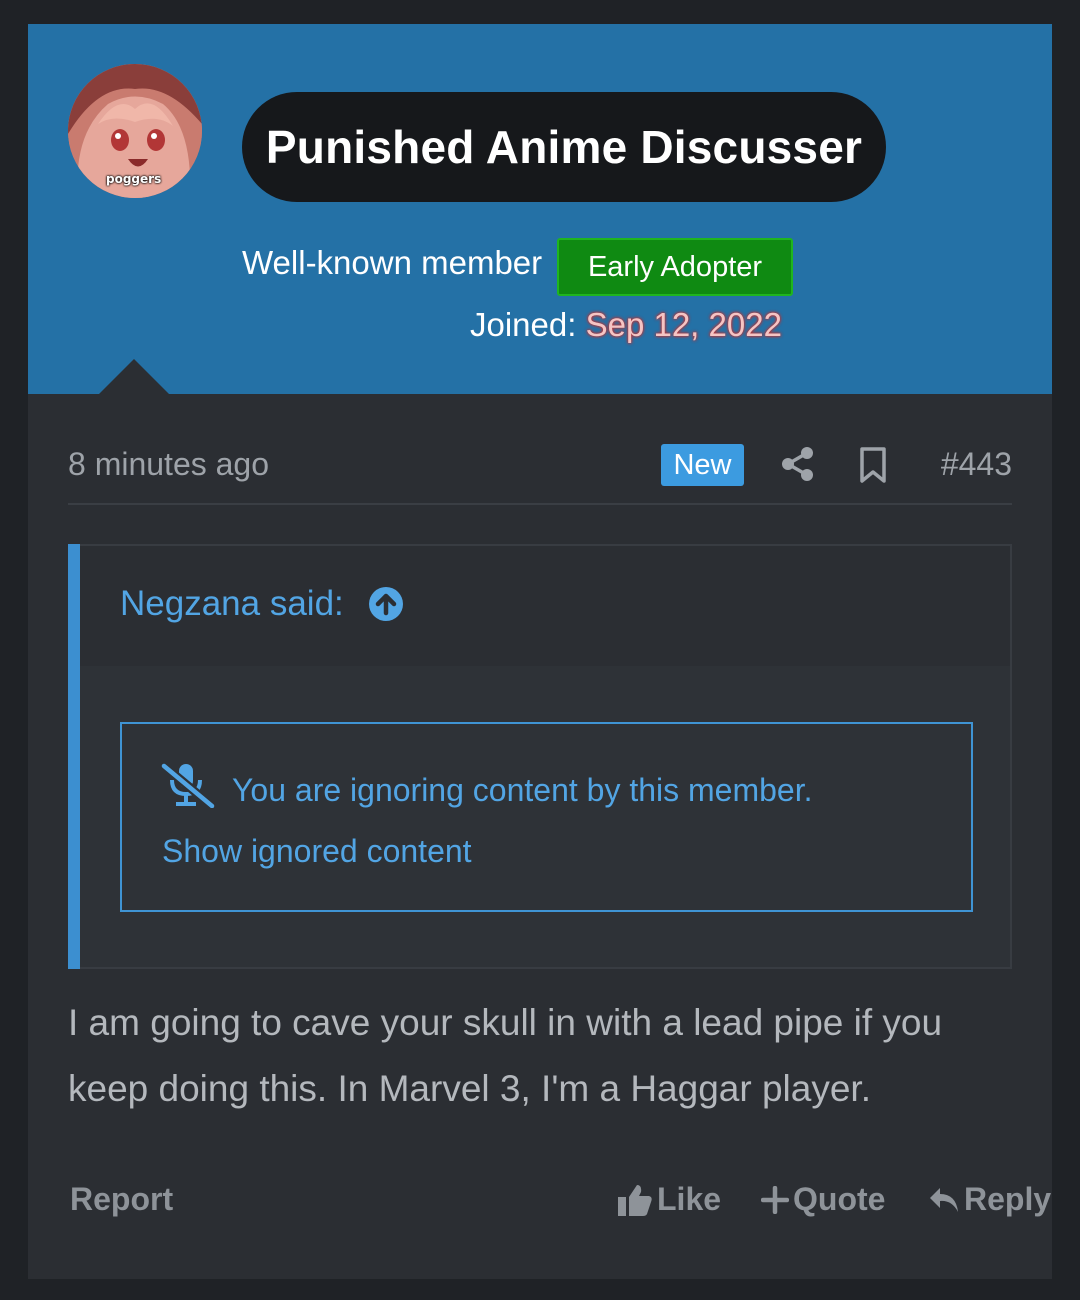  Describe the element at coordinates (392, 262) in the screenshot. I see `user-title: Well-known member` at that location.